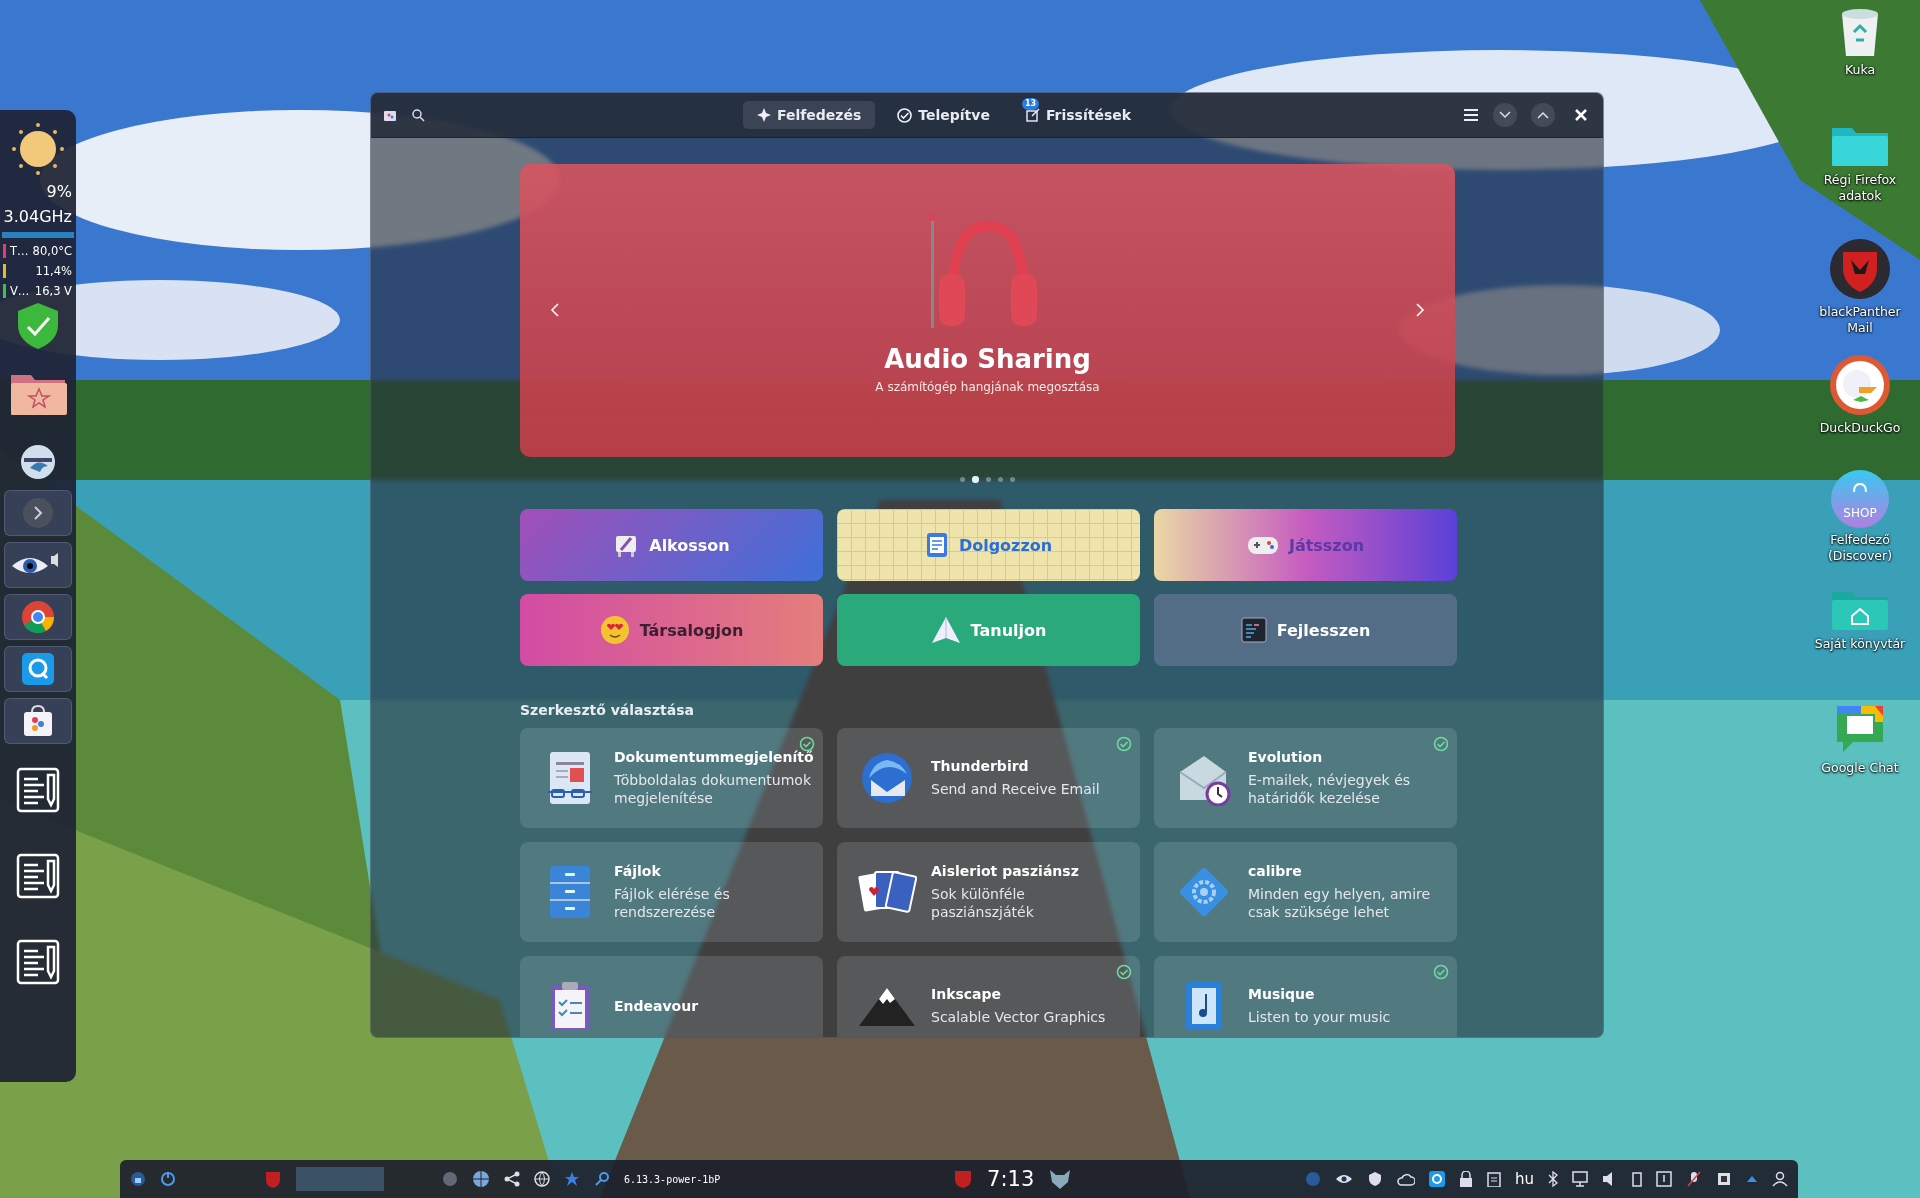  What do you see at coordinates (572, 1179) in the screenshot?
I see `star-icon` at bounding box center [572, 1179].